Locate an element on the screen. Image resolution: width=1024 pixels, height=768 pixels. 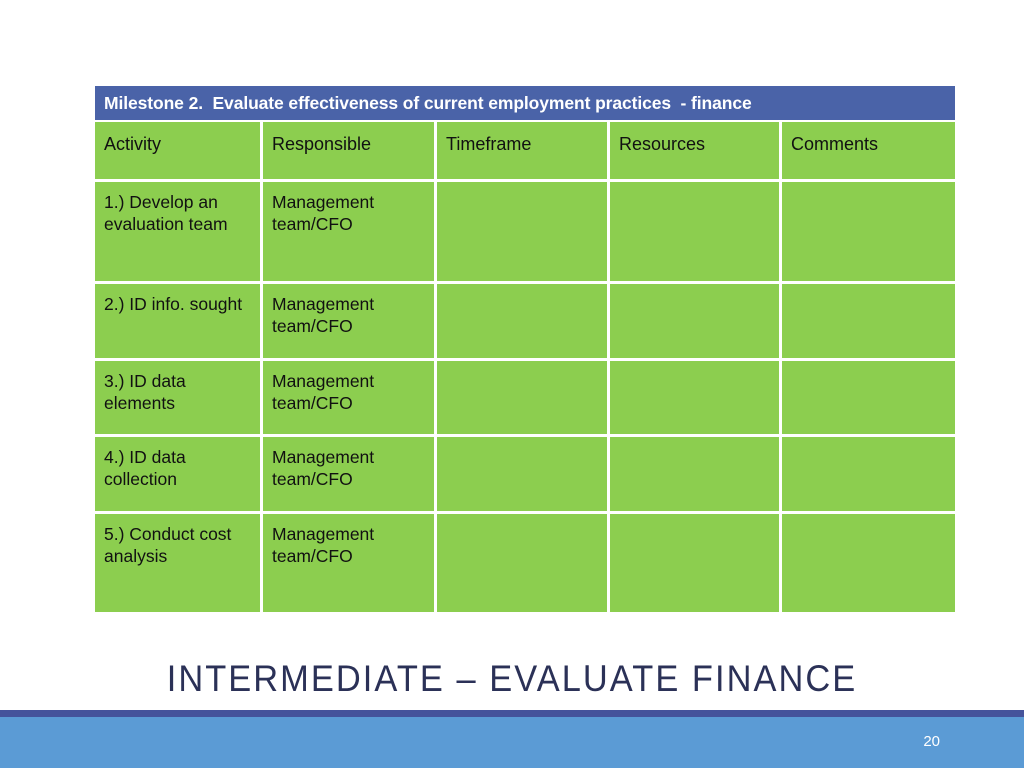
footer-band is located at coordinates (512, 742).